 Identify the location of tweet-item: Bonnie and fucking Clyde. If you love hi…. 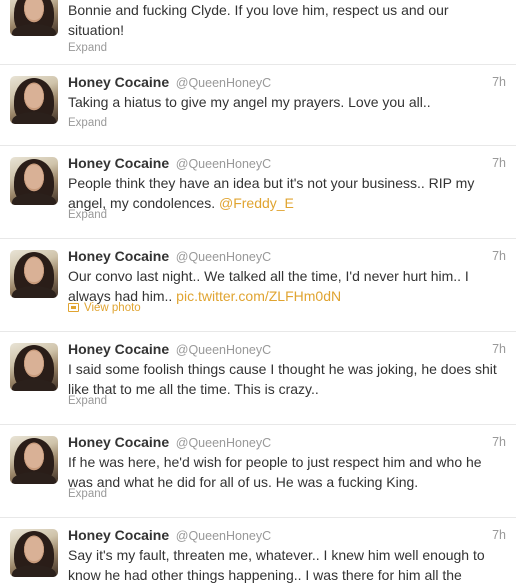
(258, 32).